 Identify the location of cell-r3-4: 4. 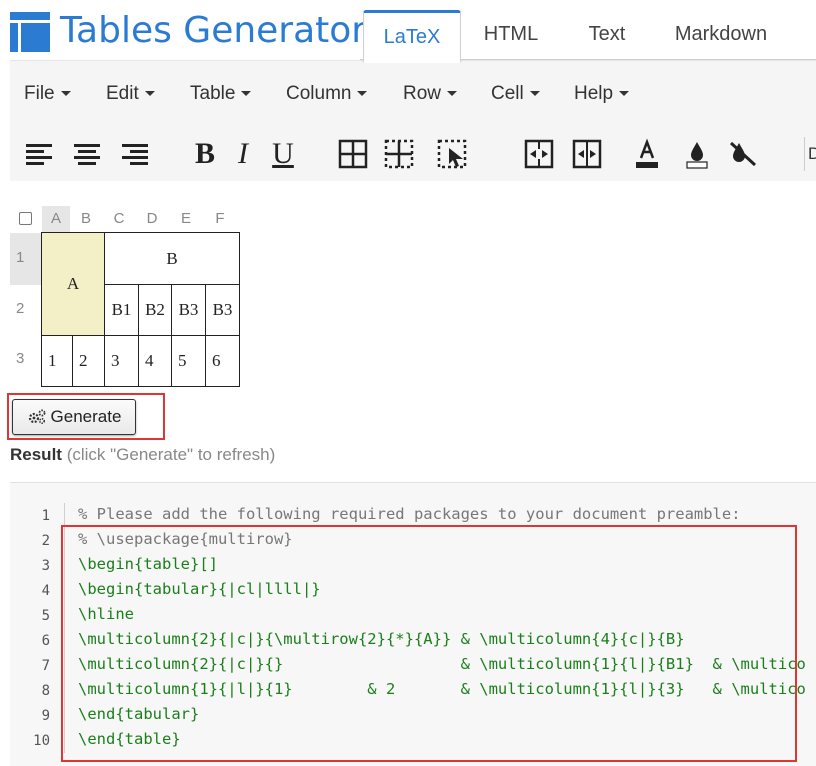
(155, 361).